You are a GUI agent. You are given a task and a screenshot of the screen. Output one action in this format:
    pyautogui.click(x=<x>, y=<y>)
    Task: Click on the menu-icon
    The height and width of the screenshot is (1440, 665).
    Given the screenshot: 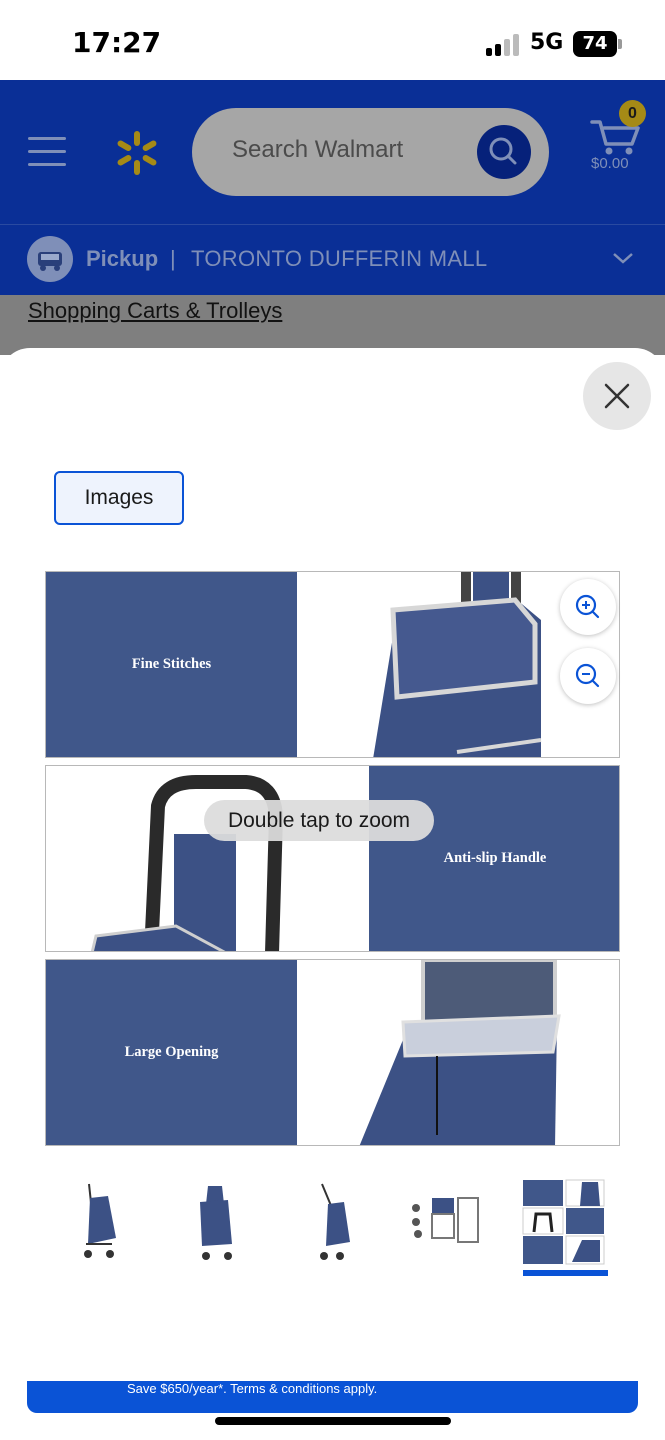 What is the action you would take?
    pyautogui.click(x=47, y=152)
    